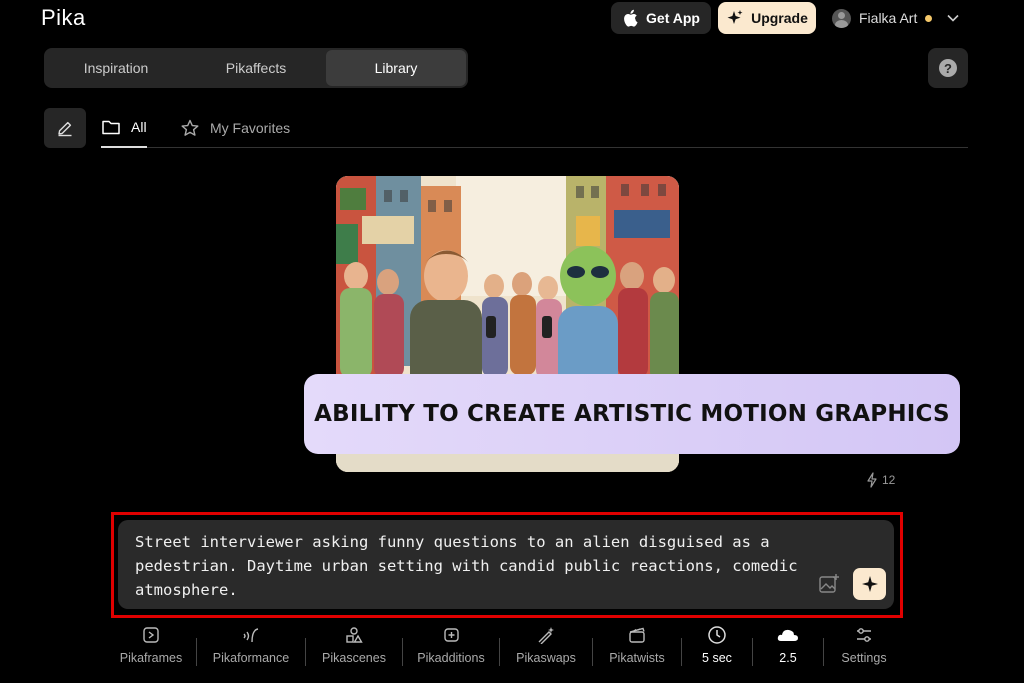 This screenshot has width=1024, height=683. Describe the element at coordinates (717, 635) in the screenshot. I see `clock-icon` at that location.